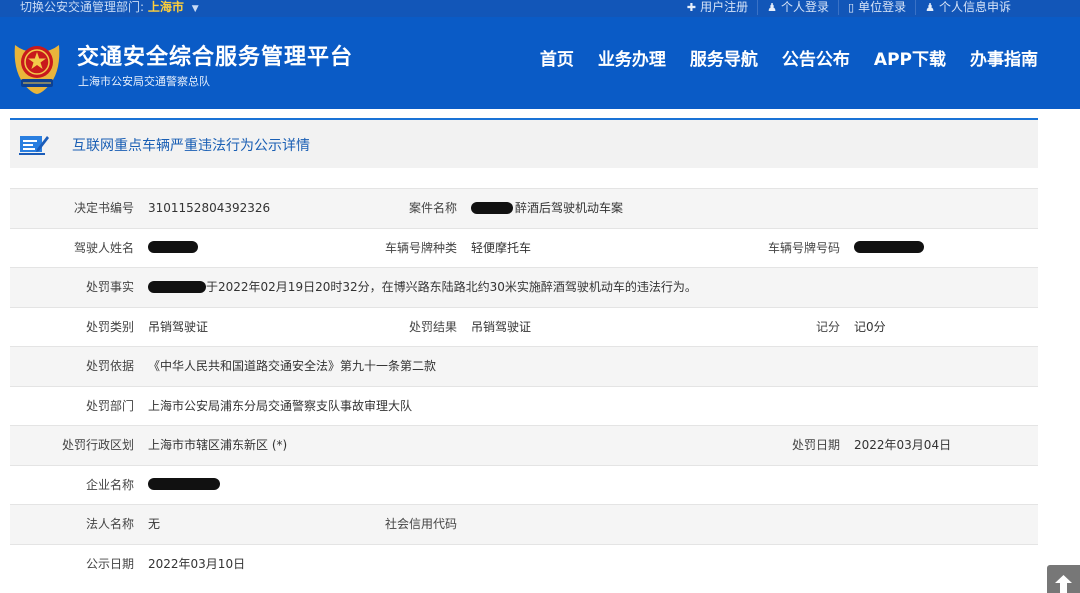 This screenshot has height=593, width=1080. I want to click on register-label: 用户注册, so click(724, 7).